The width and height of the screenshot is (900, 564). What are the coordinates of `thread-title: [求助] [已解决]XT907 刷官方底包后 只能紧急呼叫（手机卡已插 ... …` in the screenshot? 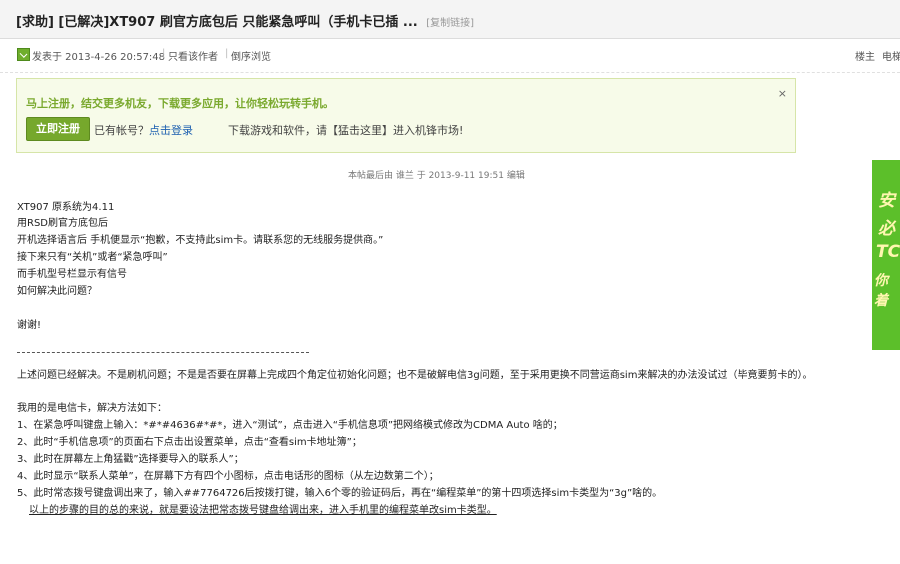 It's located at (245, 20).